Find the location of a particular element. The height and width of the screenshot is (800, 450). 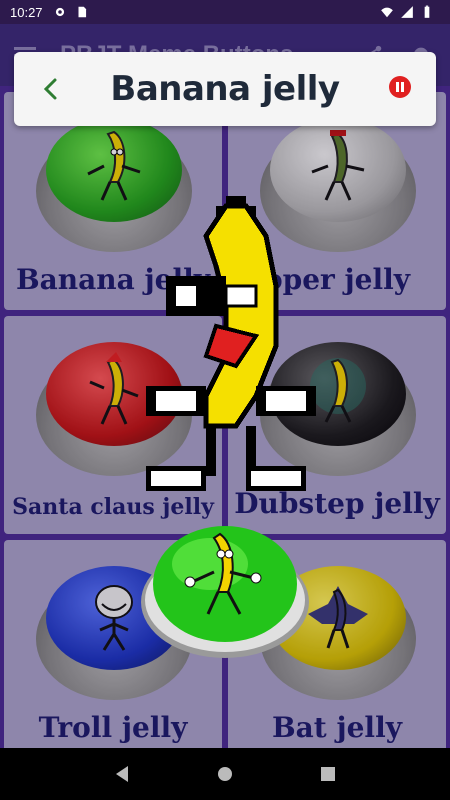

recents-square-icon is located at coordinates (328, 774).